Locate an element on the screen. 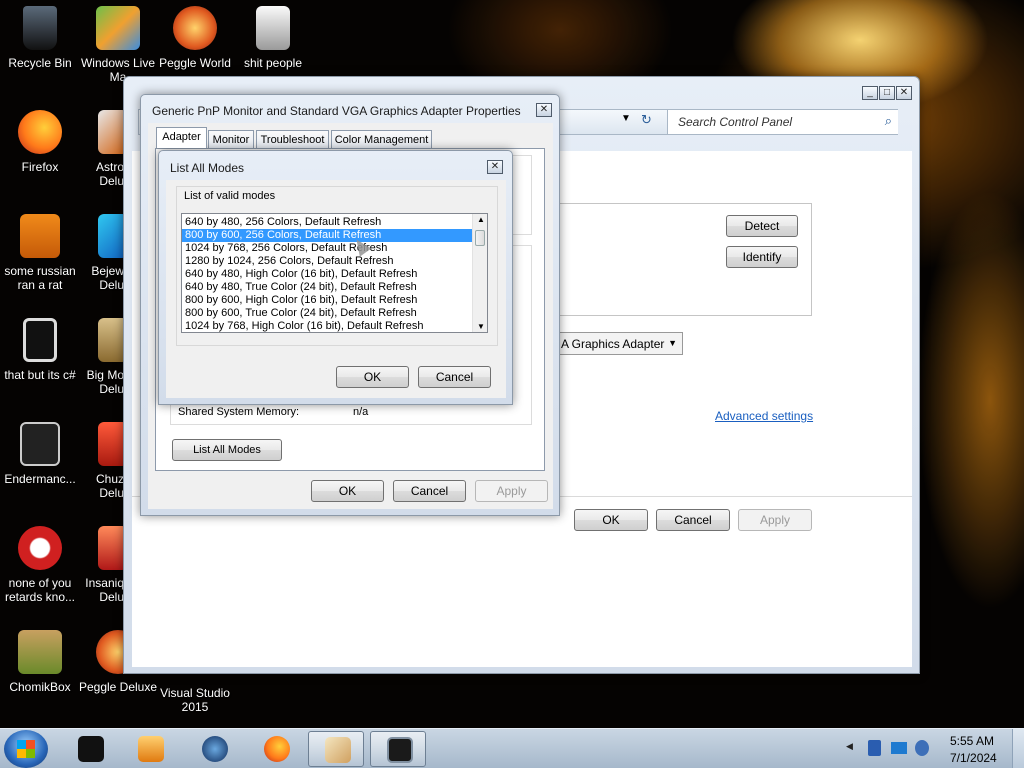 This screenshot has width=1024, height=768. adapter-dropdown: A Graphics Adapter ▼ is located at coordinates (617, 343).